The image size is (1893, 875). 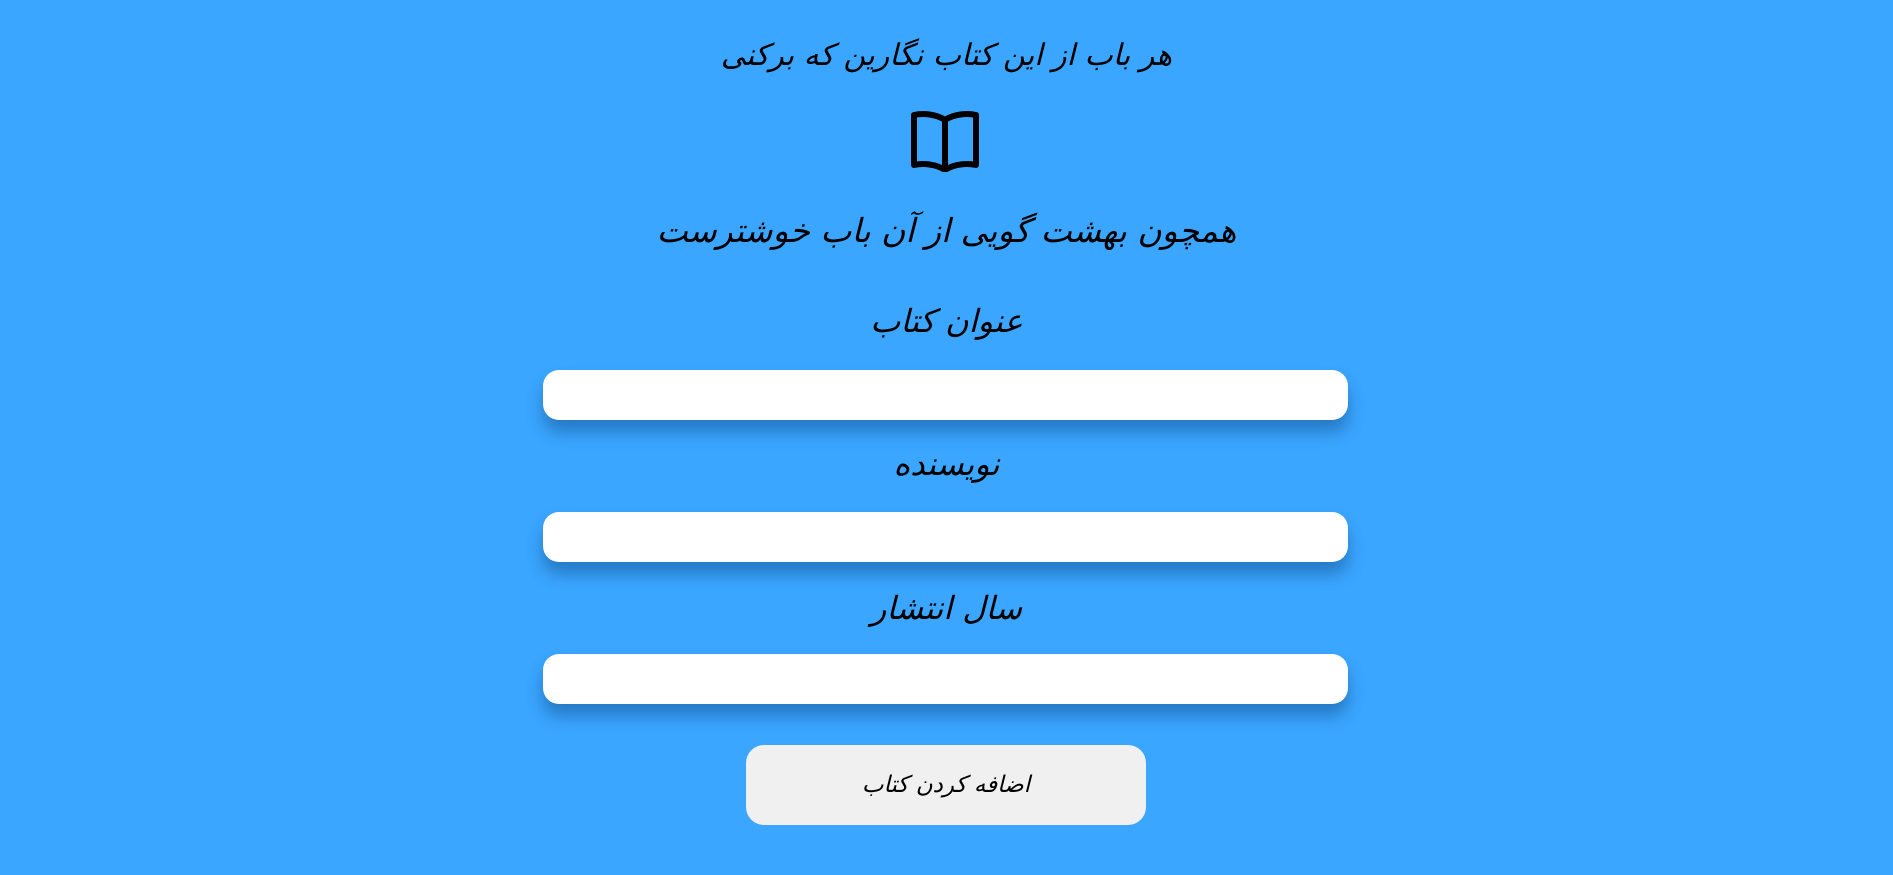 I want to click on open-book-icon, so click(x=945, y=141).